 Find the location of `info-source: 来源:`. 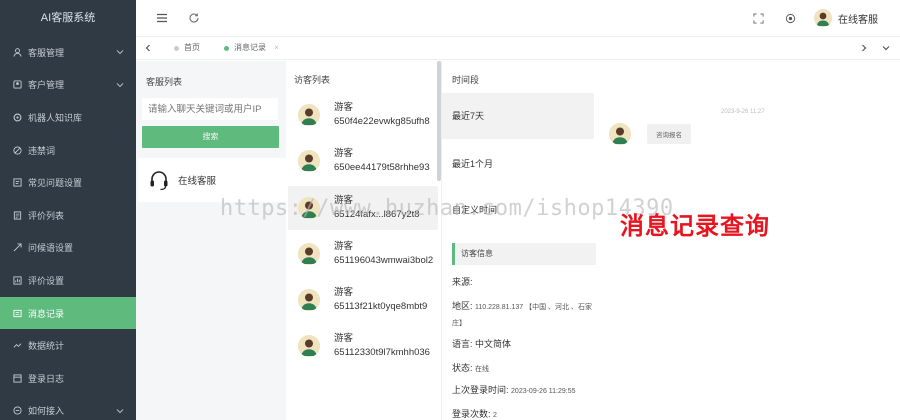

info-source: 来源: is located at coordinates (462, 281).